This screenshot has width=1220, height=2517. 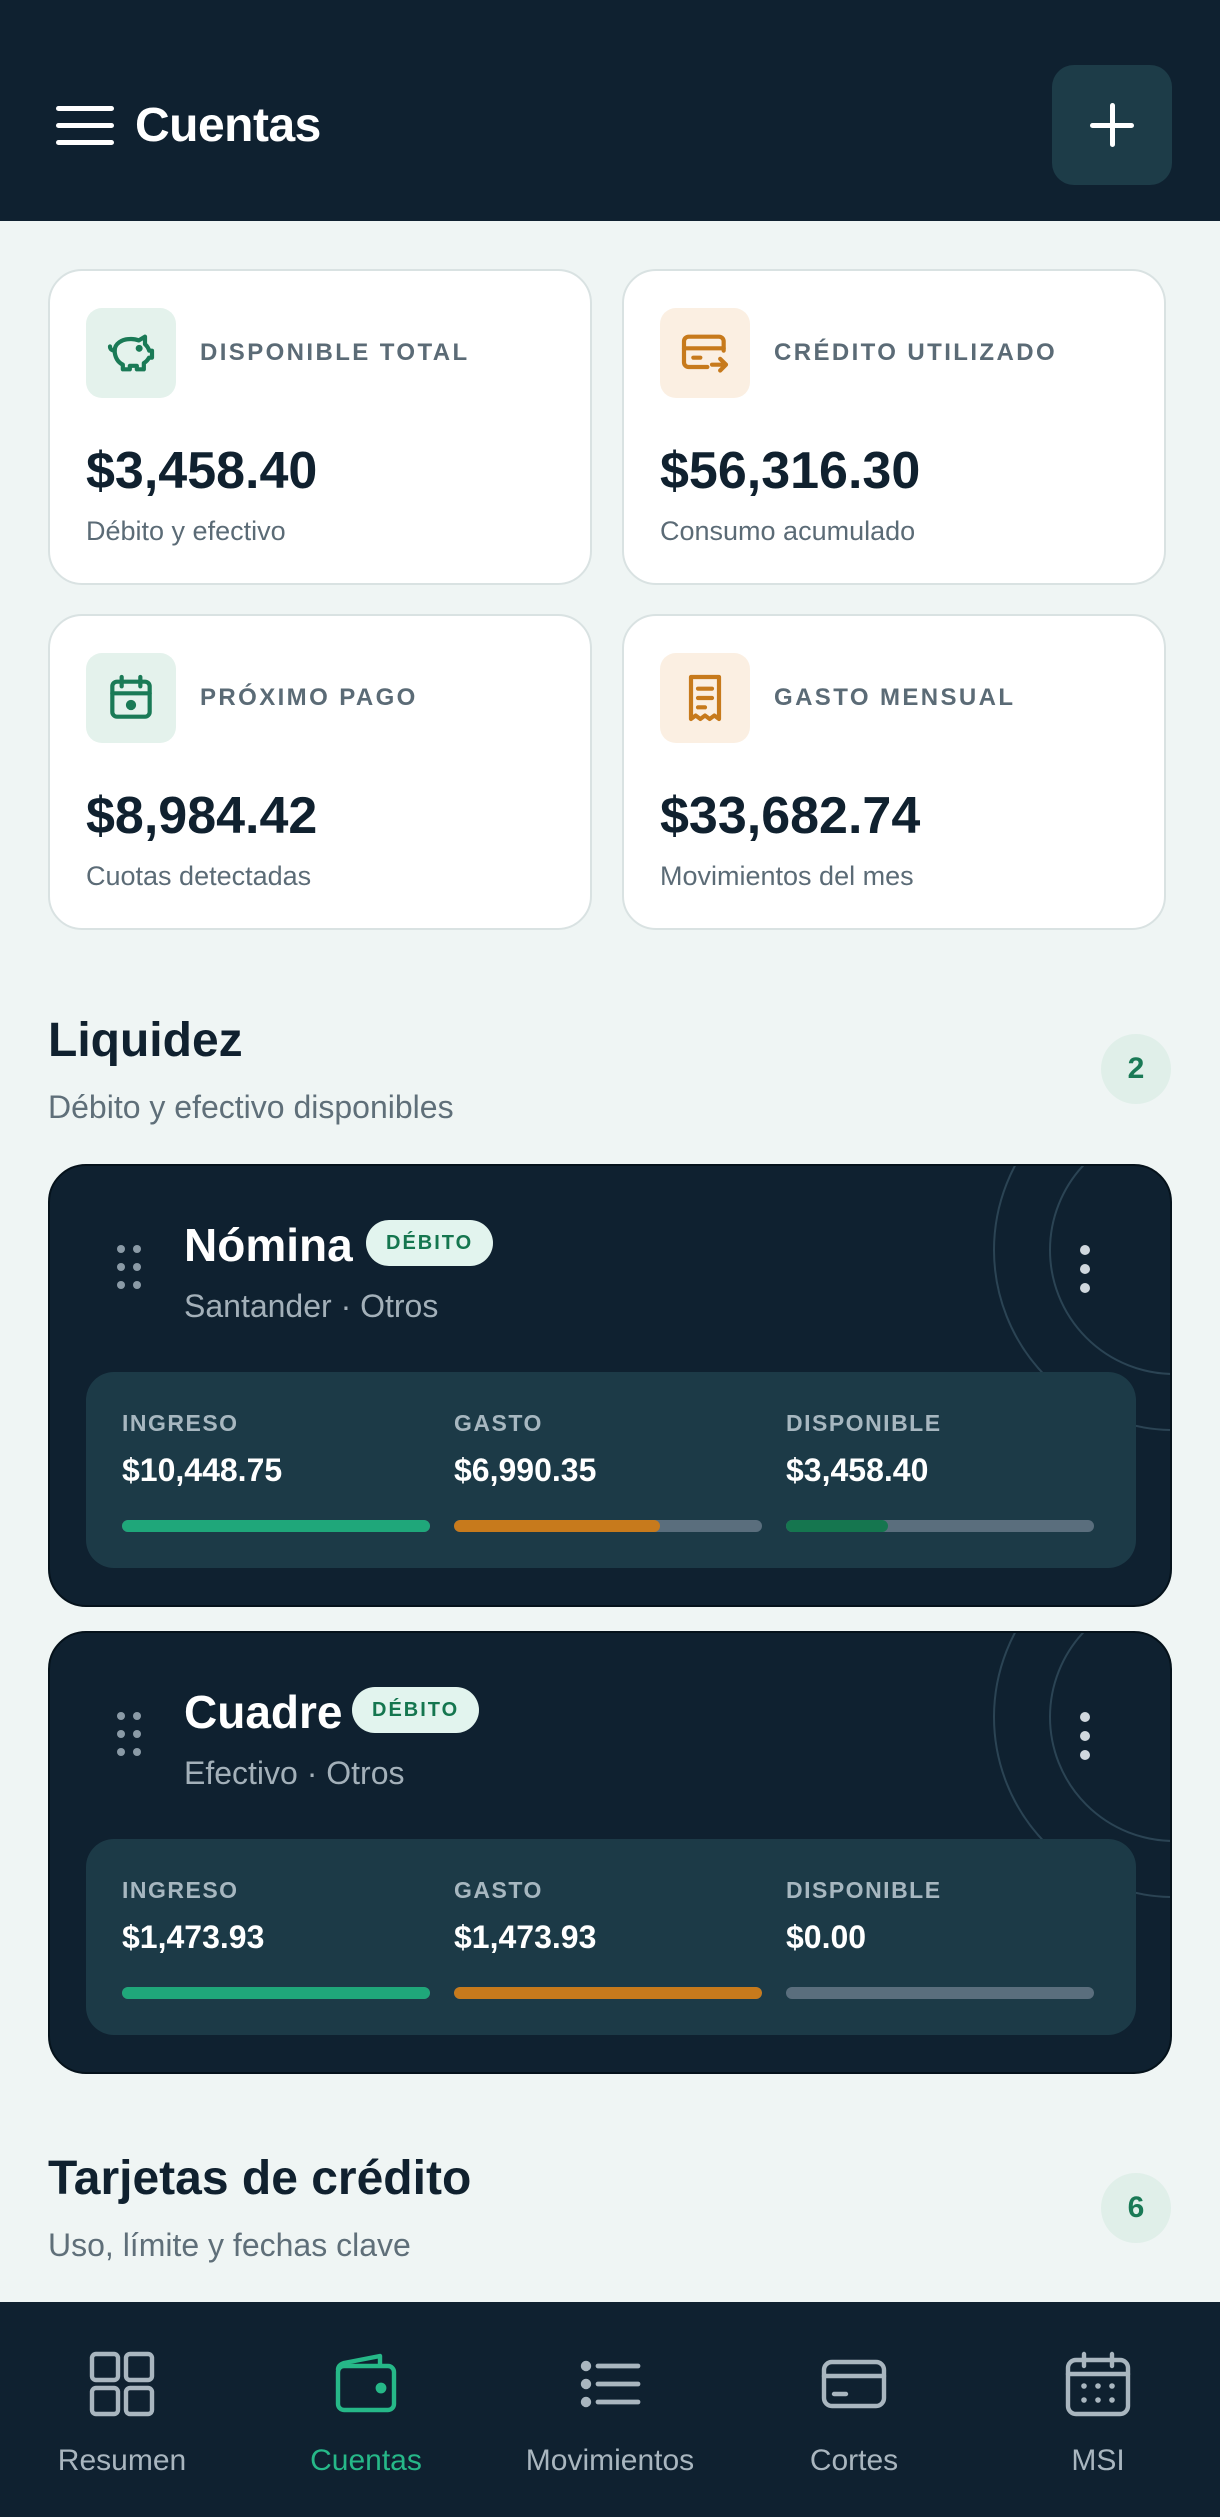 I want to click on nav-item-resumen: Resumen, so click(x=122, y=2409).